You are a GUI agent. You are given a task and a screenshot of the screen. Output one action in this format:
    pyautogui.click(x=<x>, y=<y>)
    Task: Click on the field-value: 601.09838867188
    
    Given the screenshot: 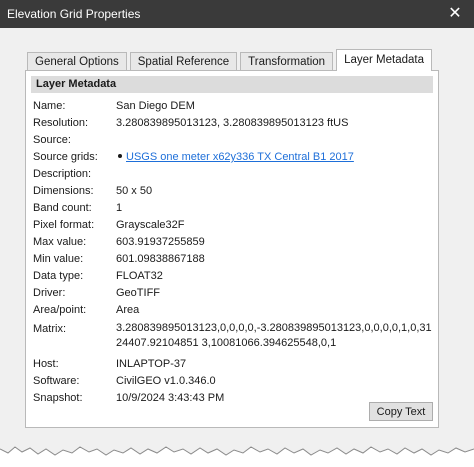 What is the action you would take?
    pyautogui.click(x=160, y=259)
    